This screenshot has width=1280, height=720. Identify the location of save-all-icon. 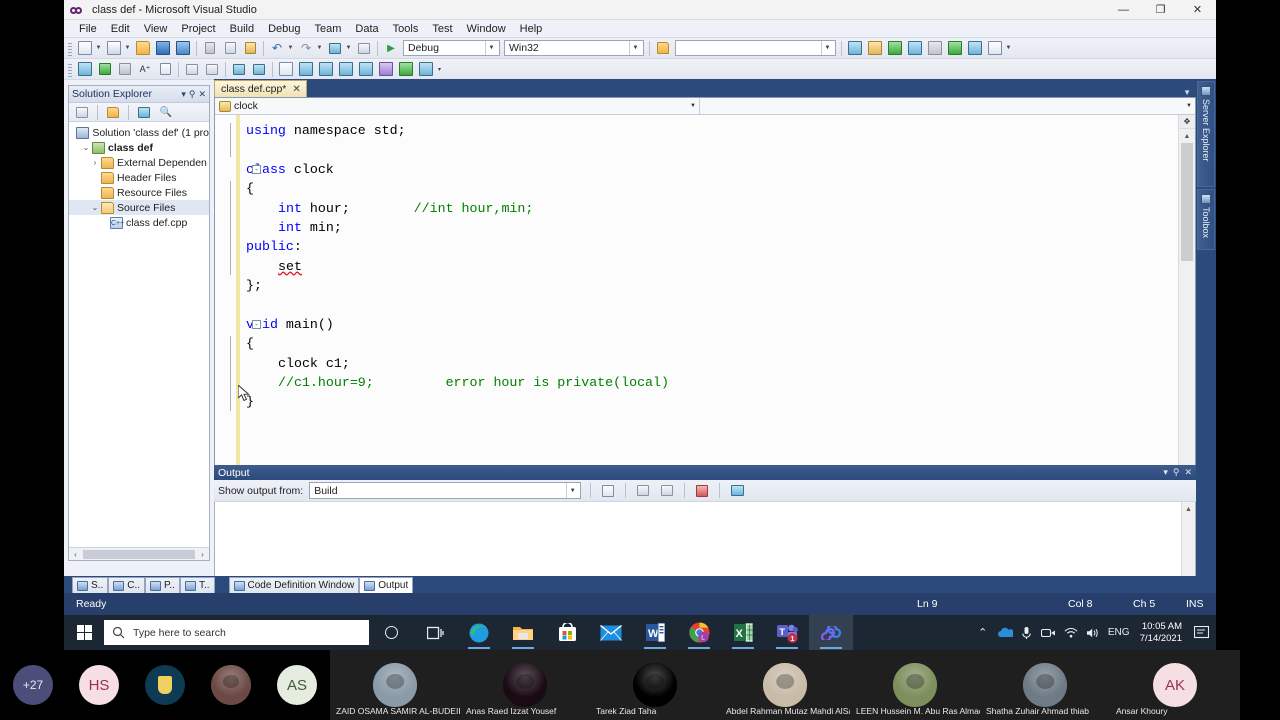
(183, 48).